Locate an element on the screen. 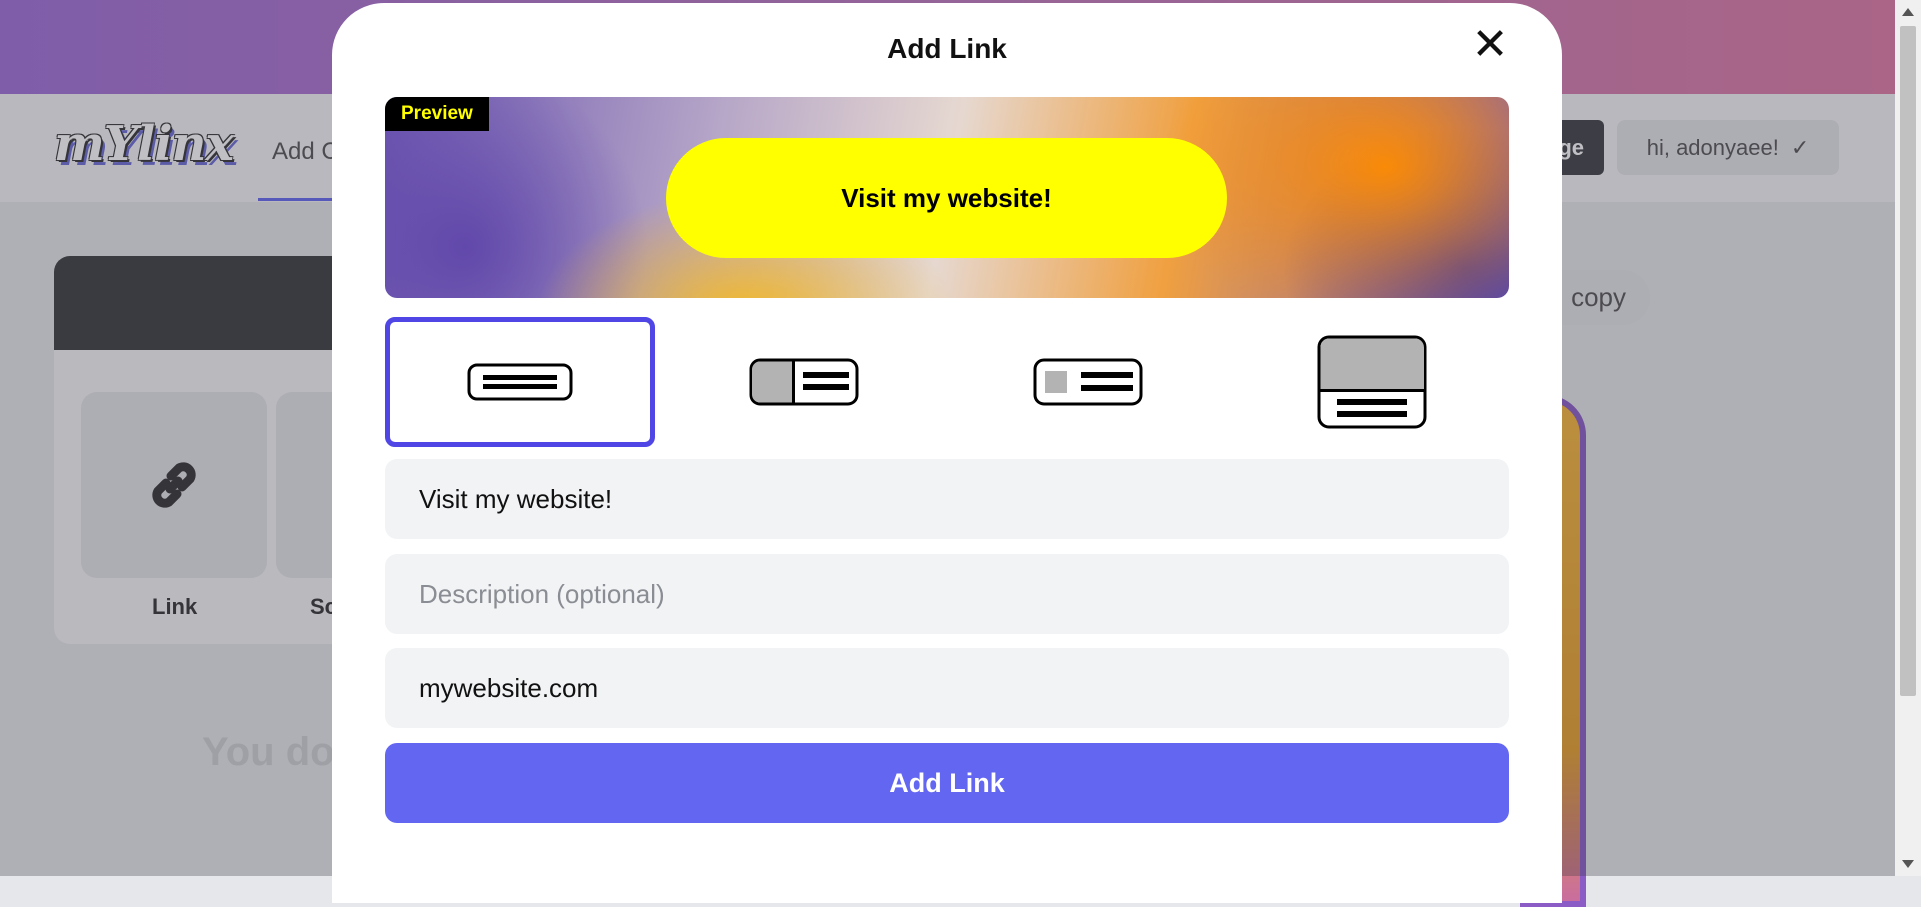 This screenshot has height=907, width=1921. layout-image-top-icon is located at coordinates (1372, 382).